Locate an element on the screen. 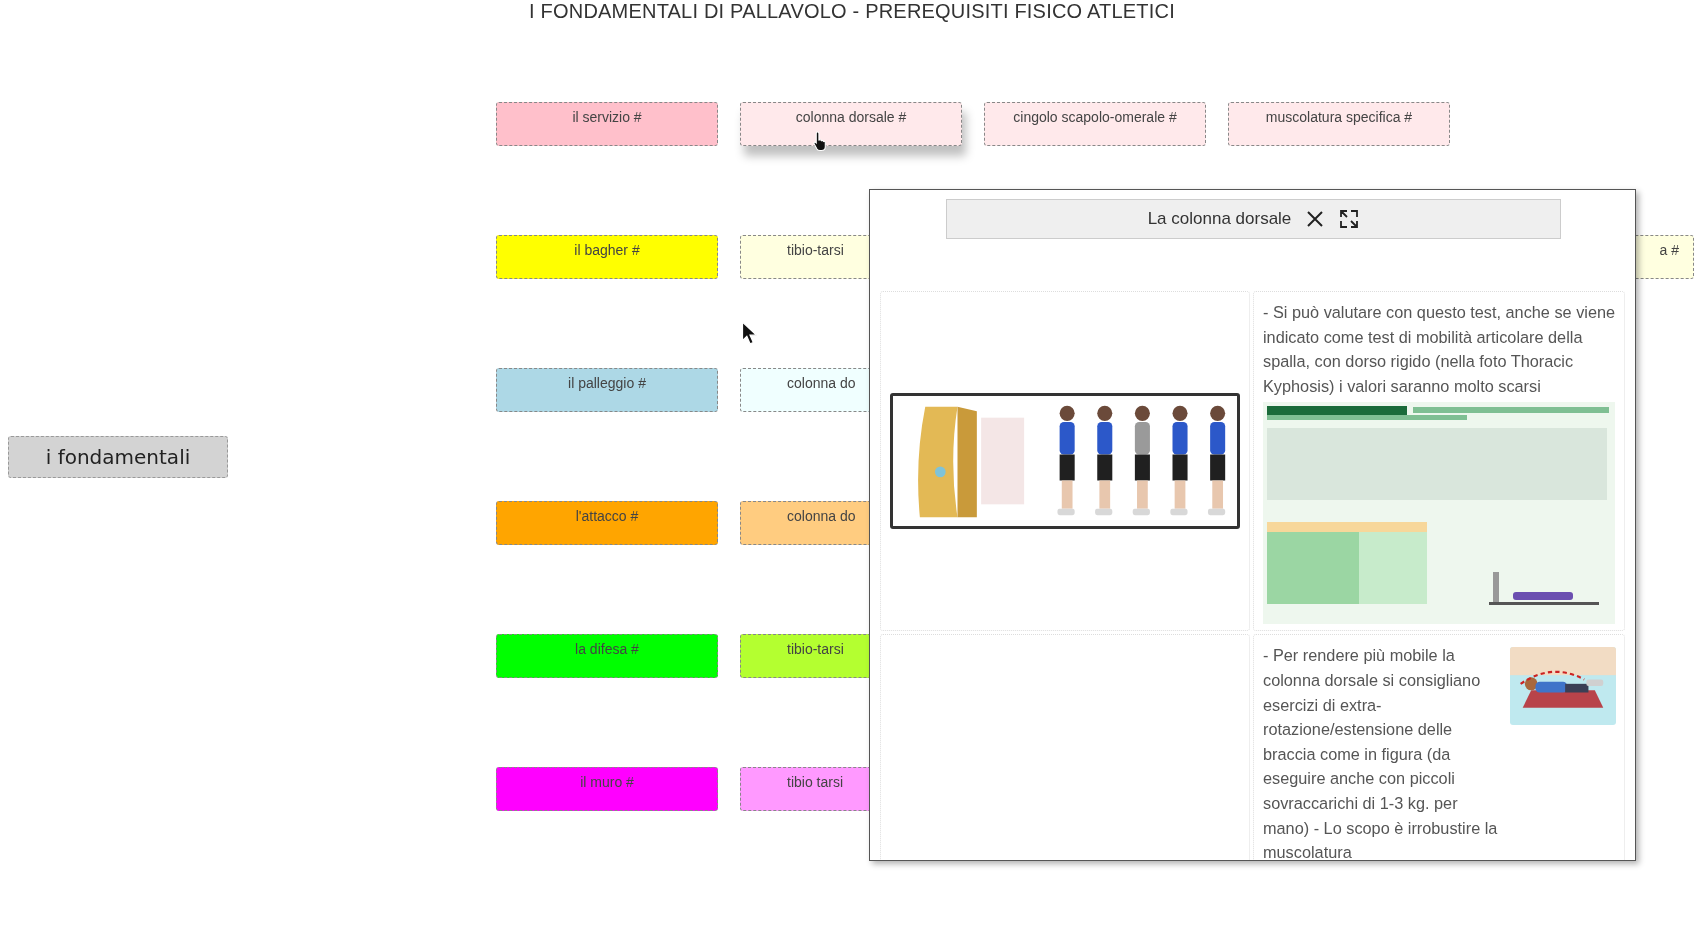 Image resolution: width=1704 pixels, height=931 pixels. mind-map-node: la difesa # is located at coordinates (607, 656).